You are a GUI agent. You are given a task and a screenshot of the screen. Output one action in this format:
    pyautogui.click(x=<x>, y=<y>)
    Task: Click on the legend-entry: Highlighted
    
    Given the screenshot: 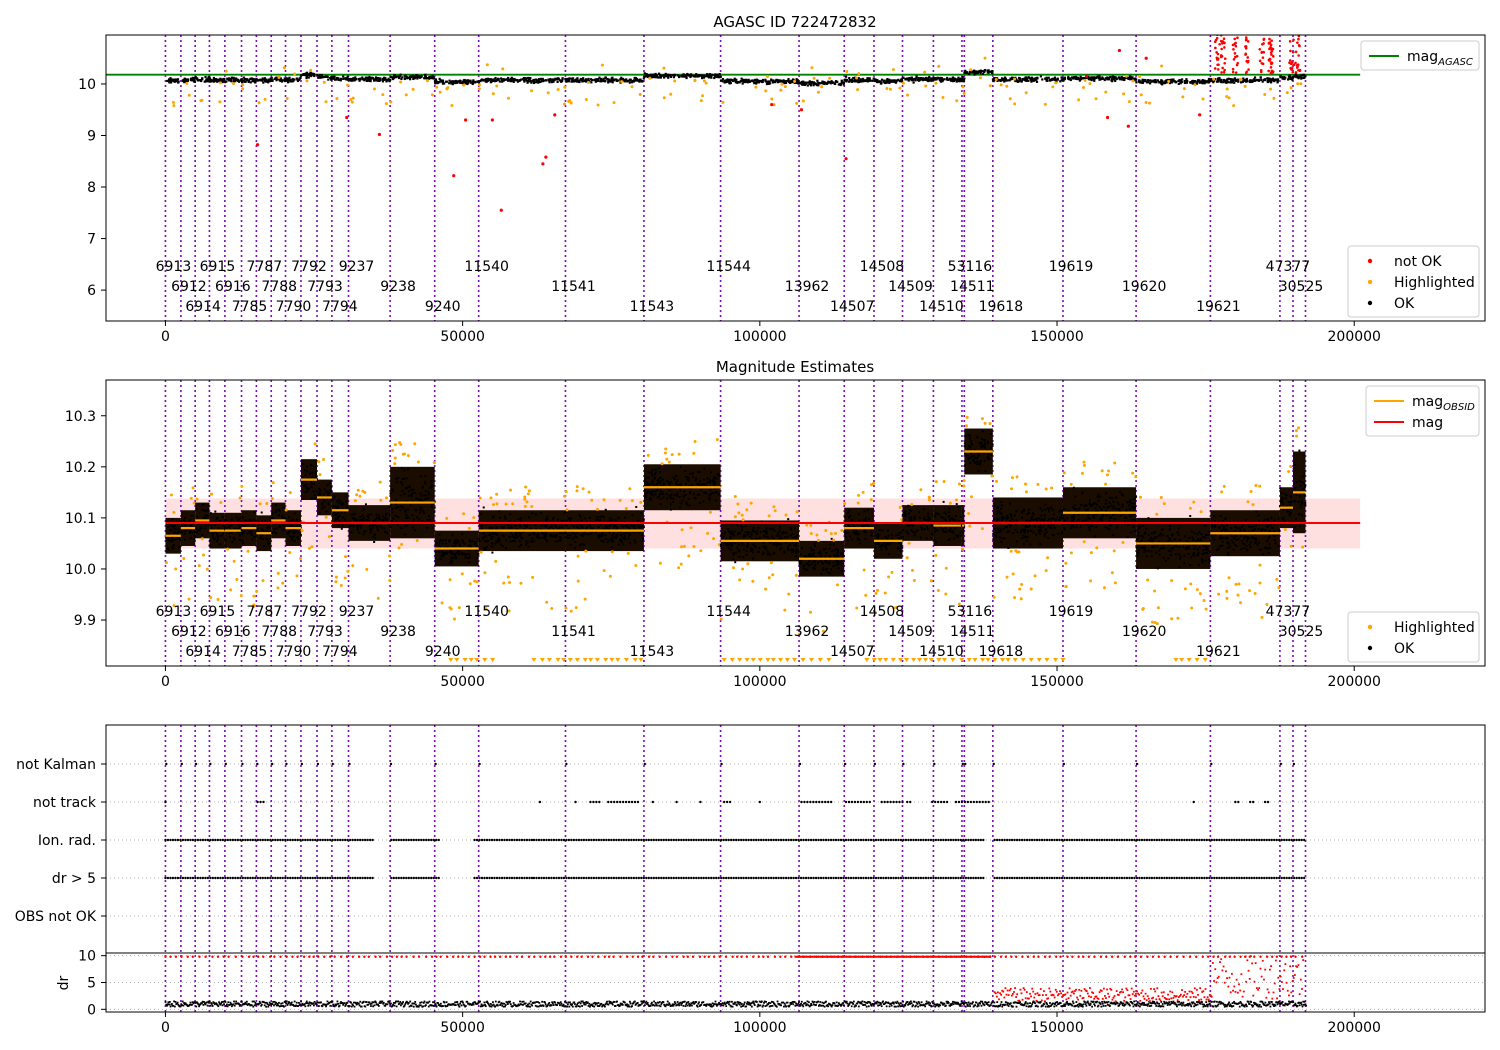 What is the action you would take?
    pyautogui.click(x=1434, y=283)
    